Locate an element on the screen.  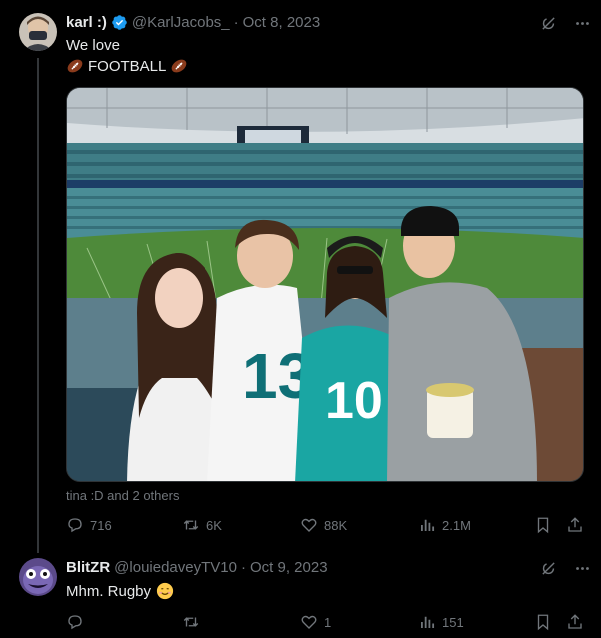
svg-text: 10 is located at coordinates (354, 401).